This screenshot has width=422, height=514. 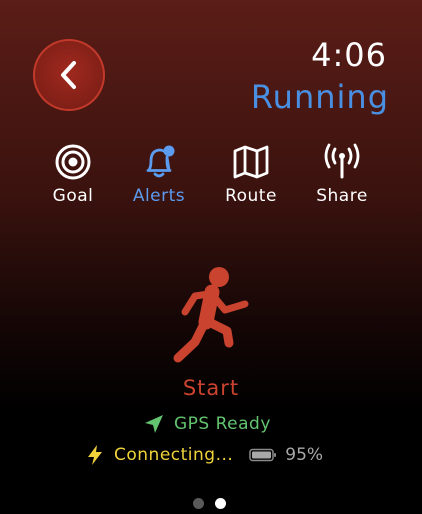 I want to click on toolbar-share-label: Share, so click(x=342, y=196).